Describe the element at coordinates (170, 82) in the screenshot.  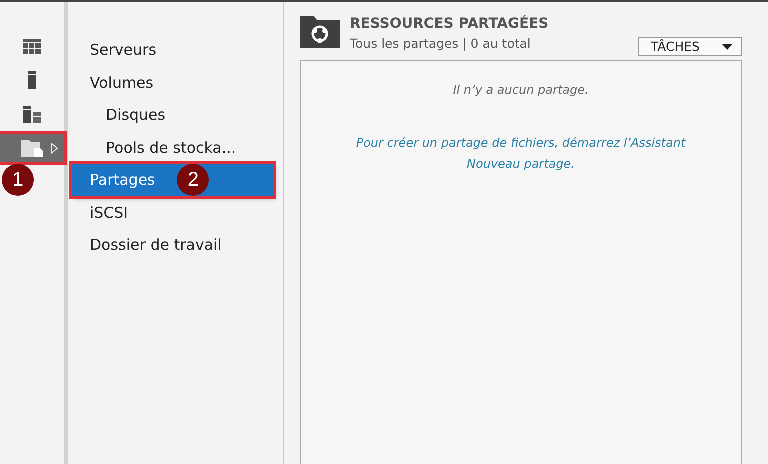
I see `nav-item: Volumes` at that location.